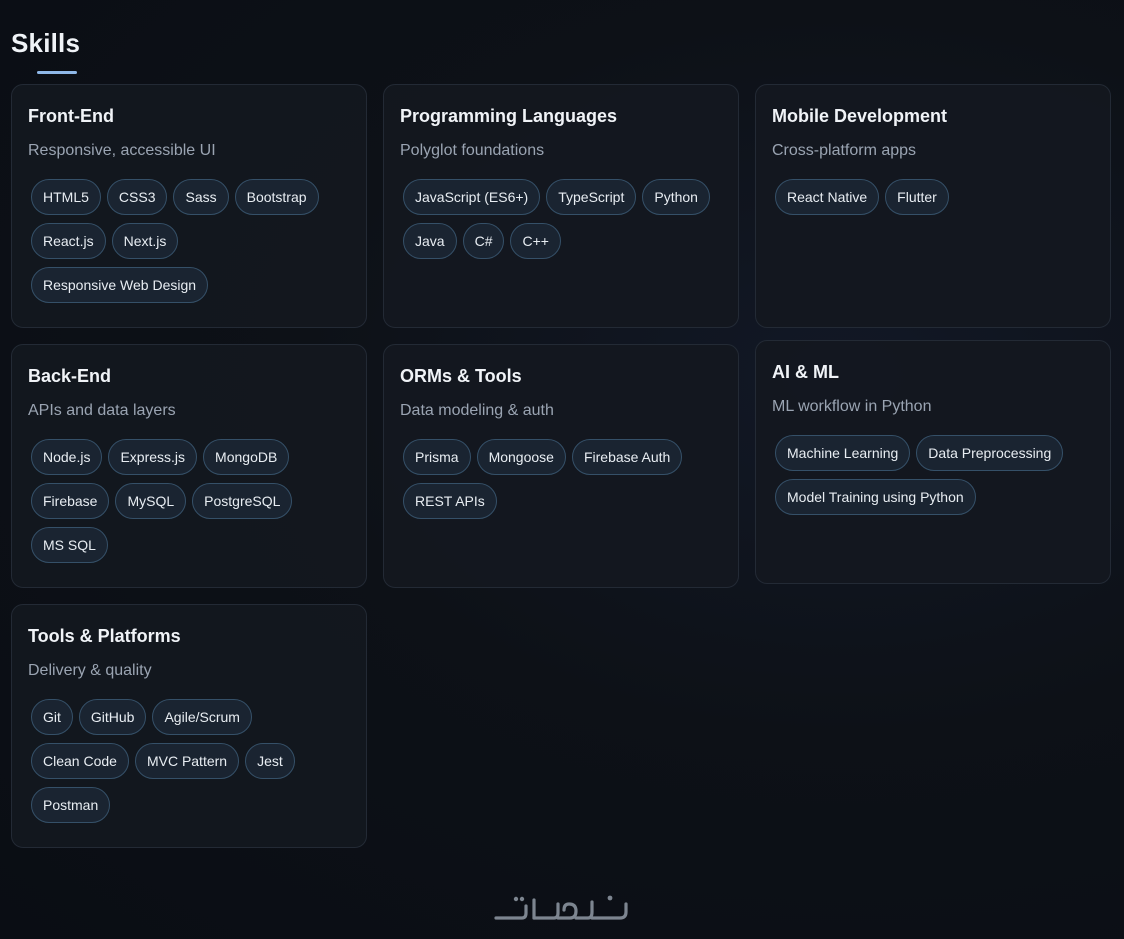 The height and width of the screenshot is (939, 1124). I want to click on card-subtitle: Polyglot foundations, so click(472, 150).